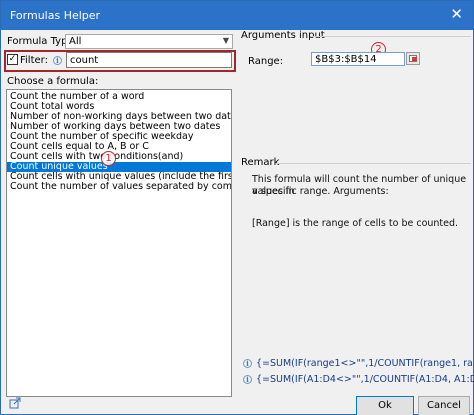 The width and height of the screenshot is (474, 415). What do you see at coordinates (15, 403) in the screenshot?
I see `share-icon` at bounding box center [15, 403].